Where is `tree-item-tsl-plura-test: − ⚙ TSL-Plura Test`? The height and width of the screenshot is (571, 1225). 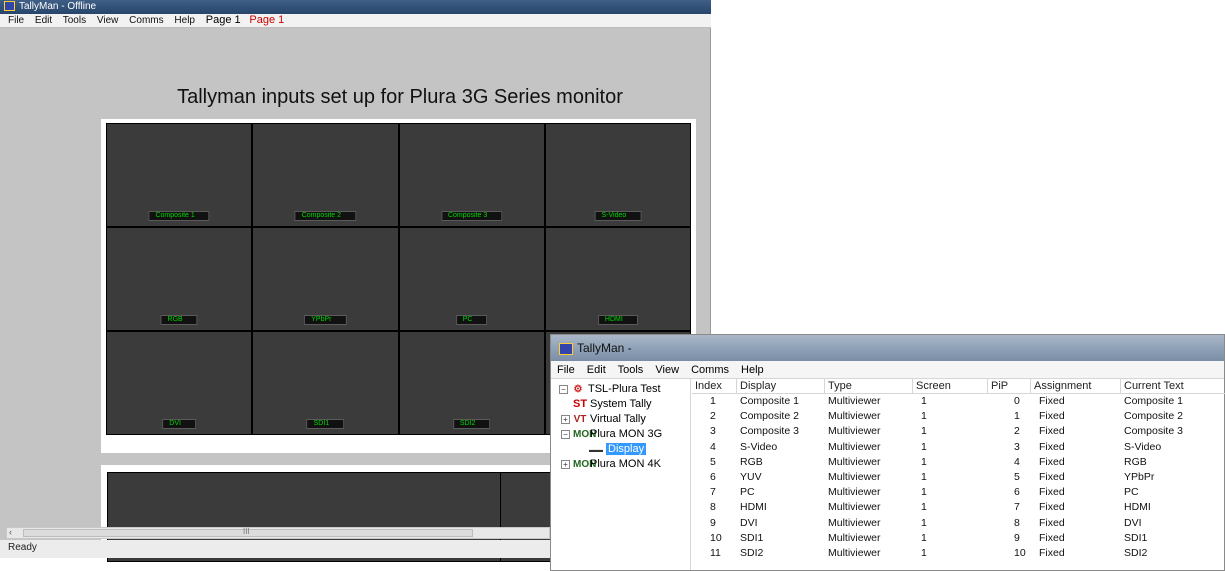 tree-item-tsl-plura-test: − ⚙ TSL-Plura Test is located at coordinates (624, 389).